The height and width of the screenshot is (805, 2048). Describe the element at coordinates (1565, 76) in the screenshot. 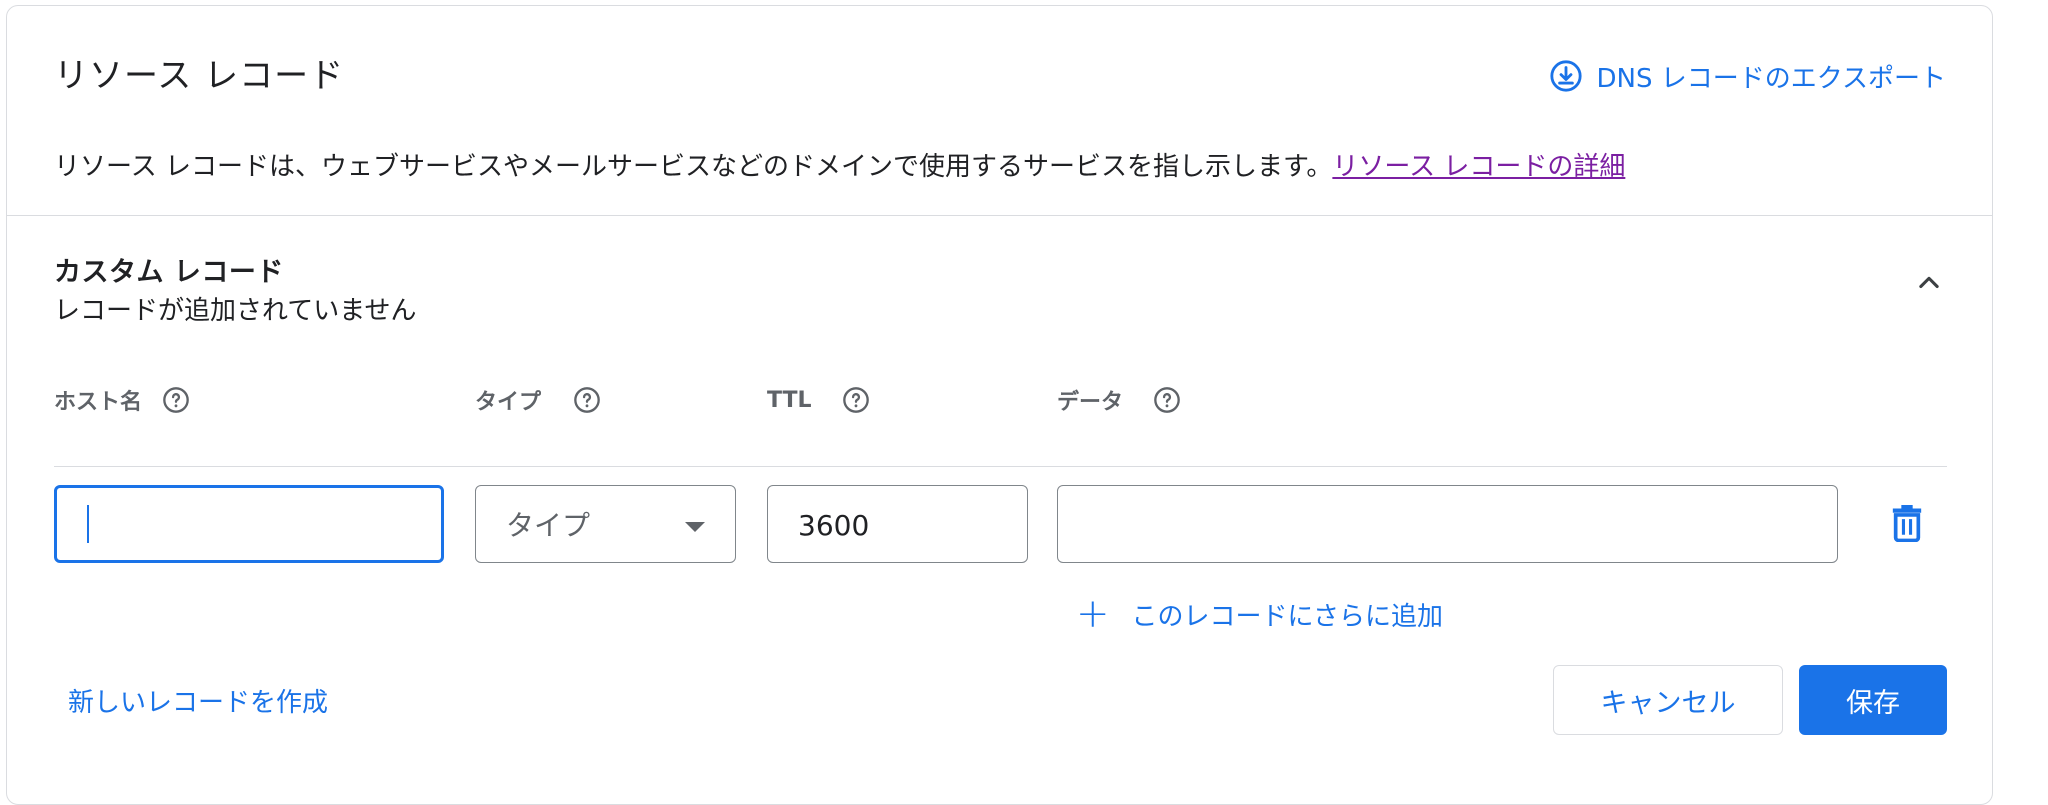

I see `download-circle-icon` at that location.